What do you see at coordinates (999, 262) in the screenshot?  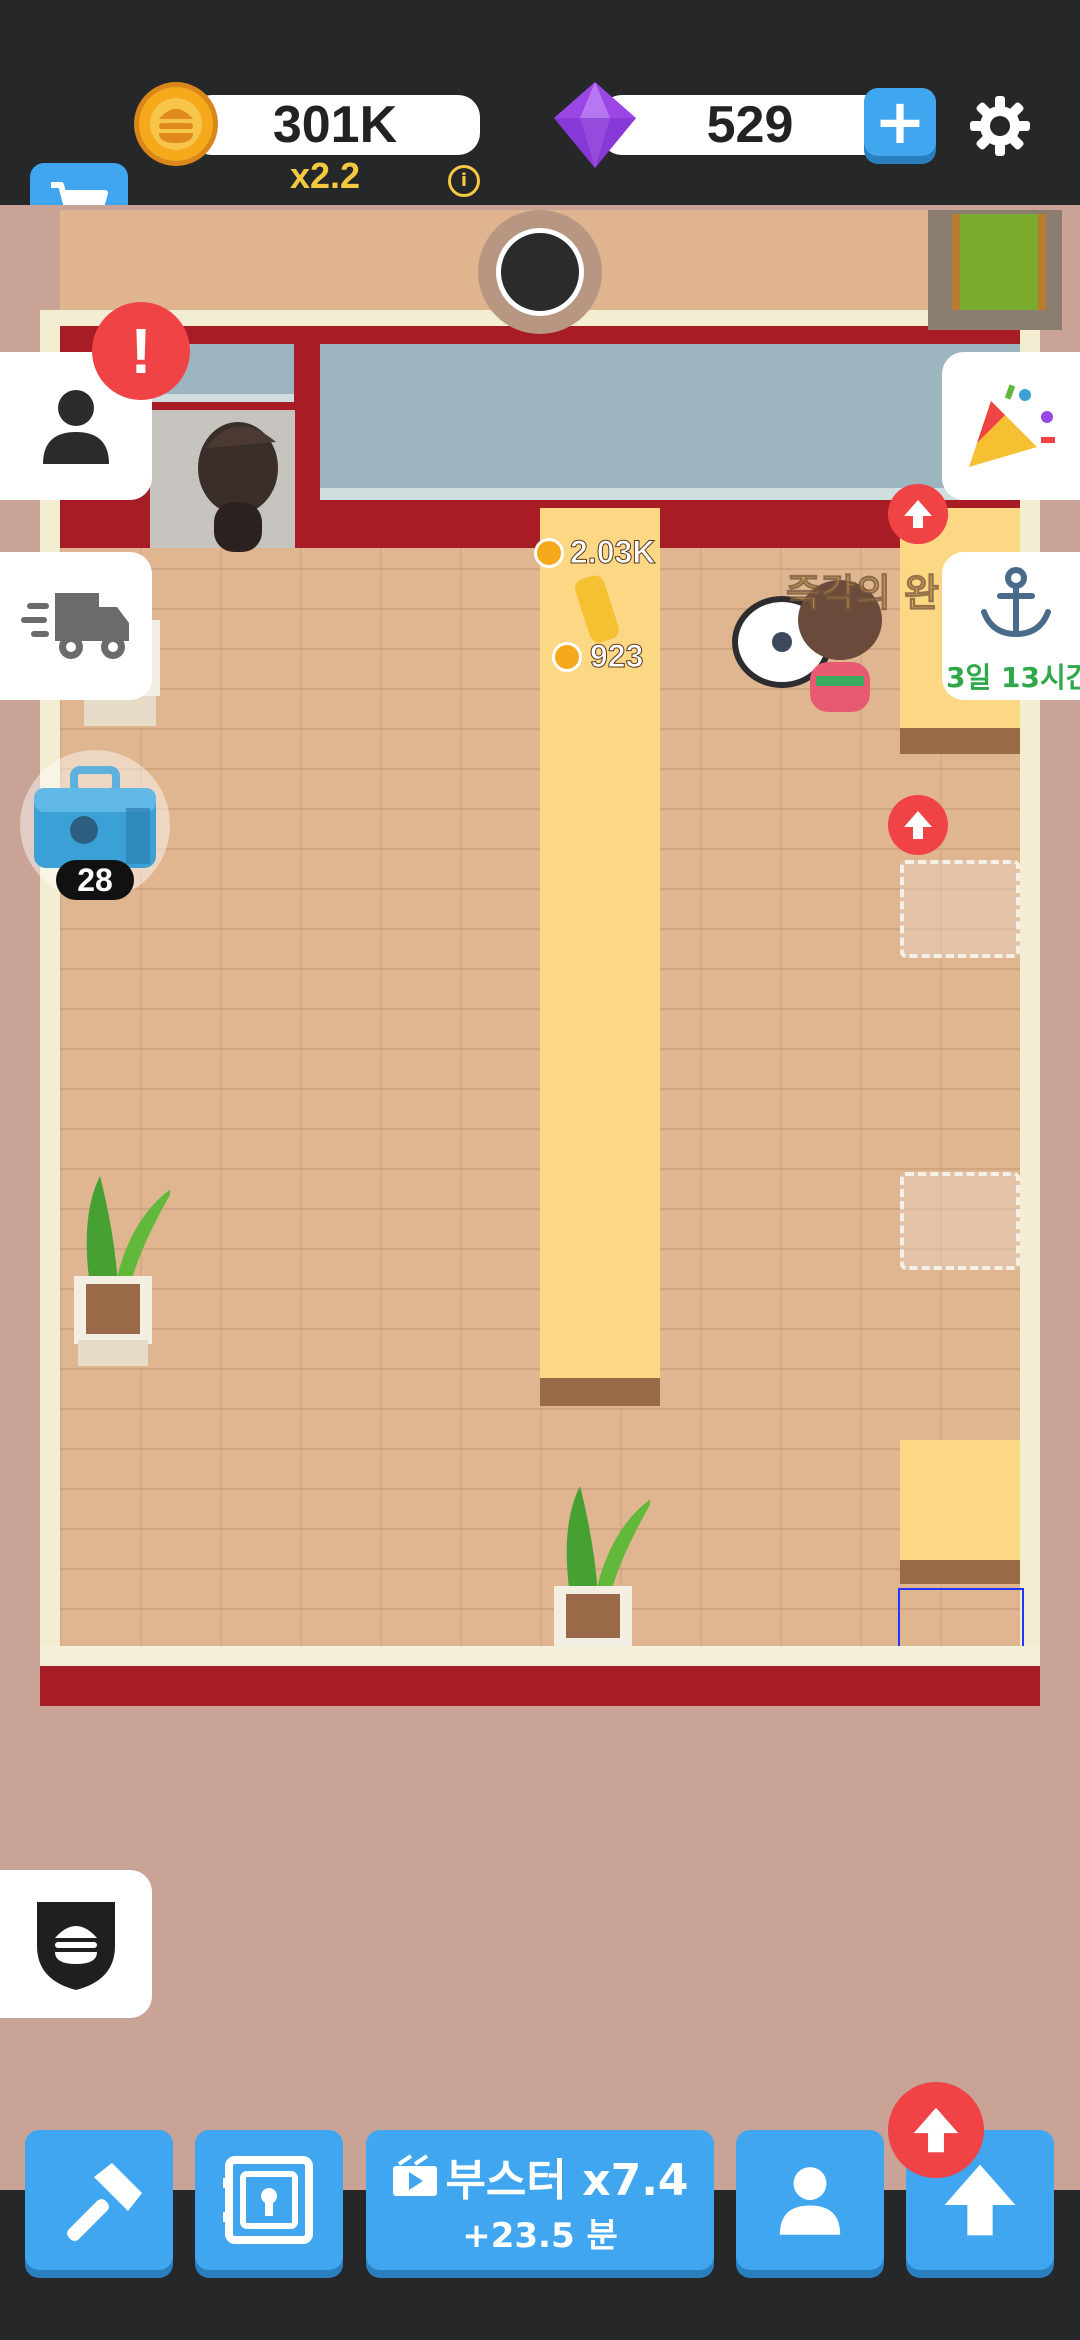 I see `hedge` at bounding box center [999, 262].